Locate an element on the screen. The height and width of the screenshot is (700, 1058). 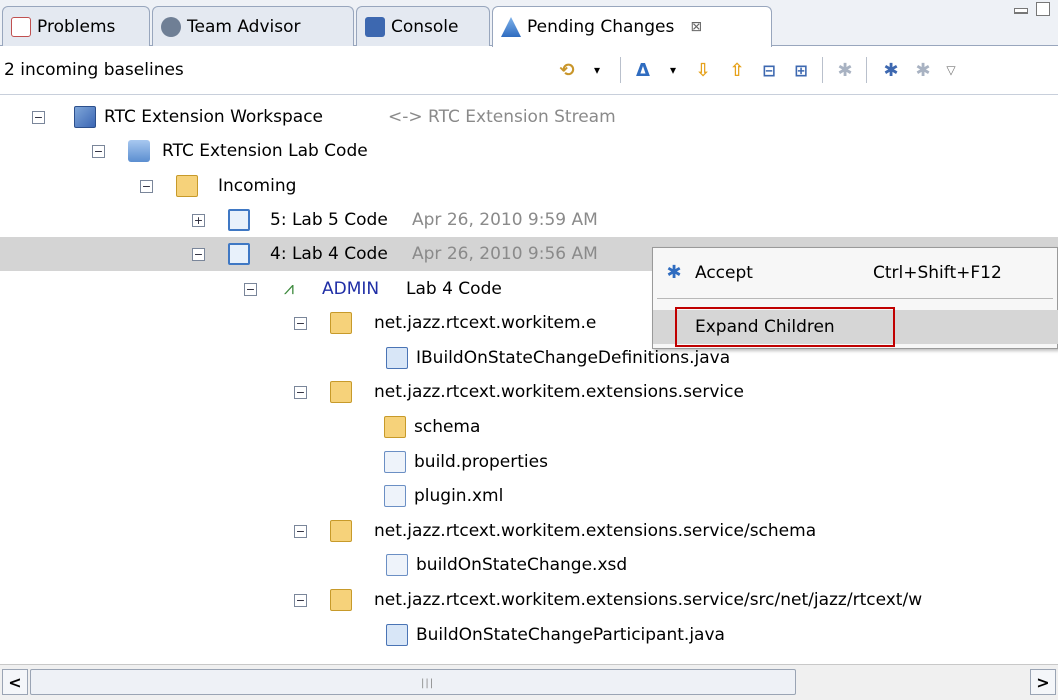
tree-row-incoming: − Incoming is located at coordinates (529, 186).